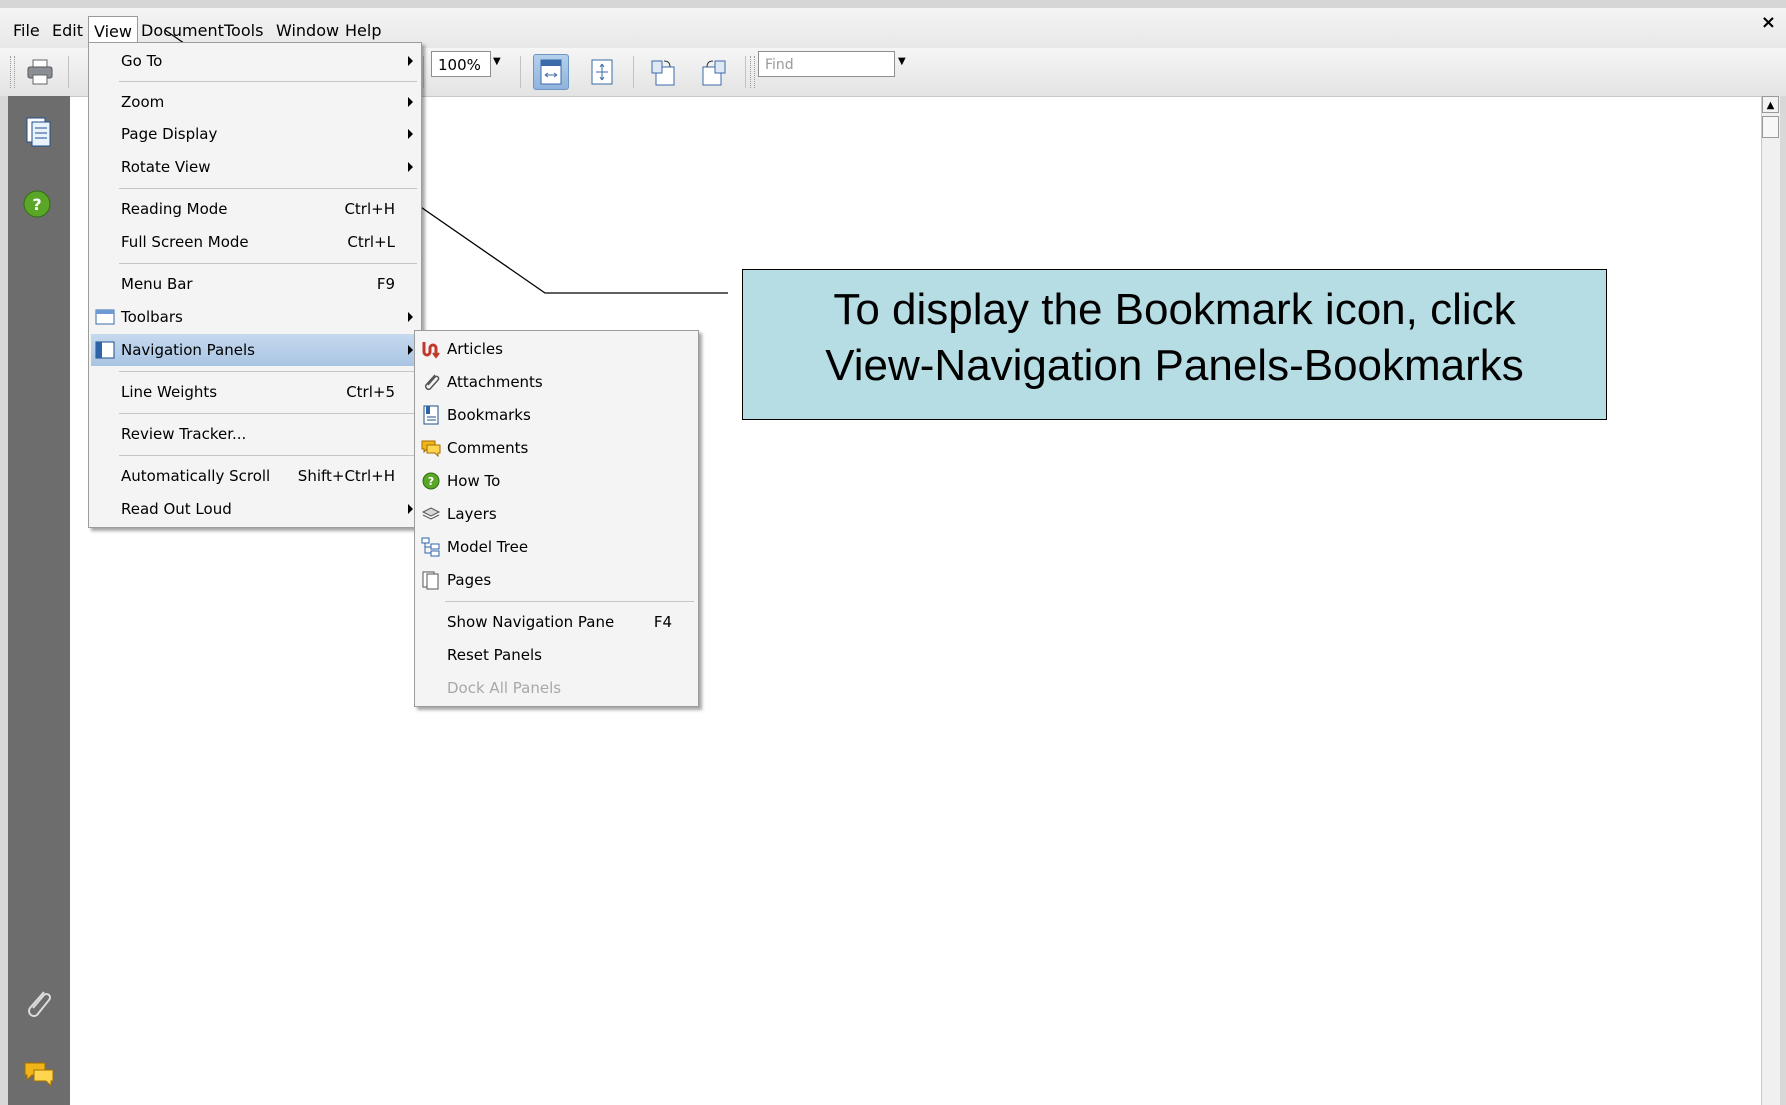 The image size is (1786, 1105). I want to click on submenu-item-pages: Pages, so click(556, 580).